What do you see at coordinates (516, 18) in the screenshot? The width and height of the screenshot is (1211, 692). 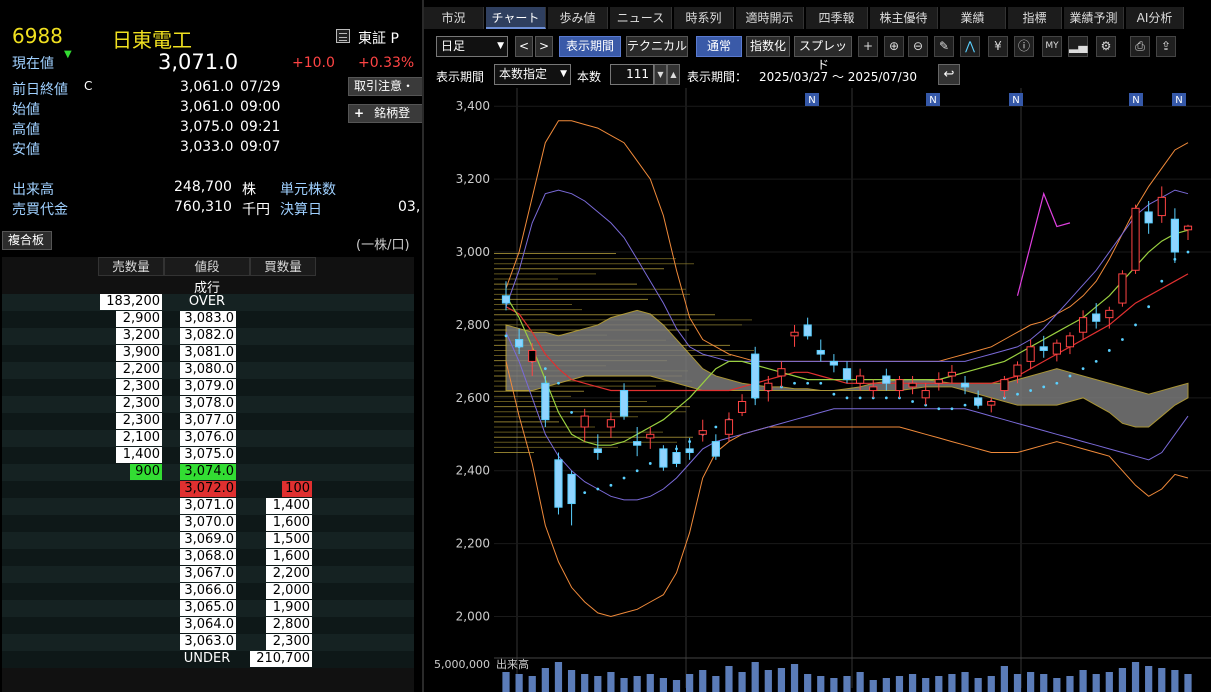 I see `tab-1: チャート` at bounding box center [516, 18].